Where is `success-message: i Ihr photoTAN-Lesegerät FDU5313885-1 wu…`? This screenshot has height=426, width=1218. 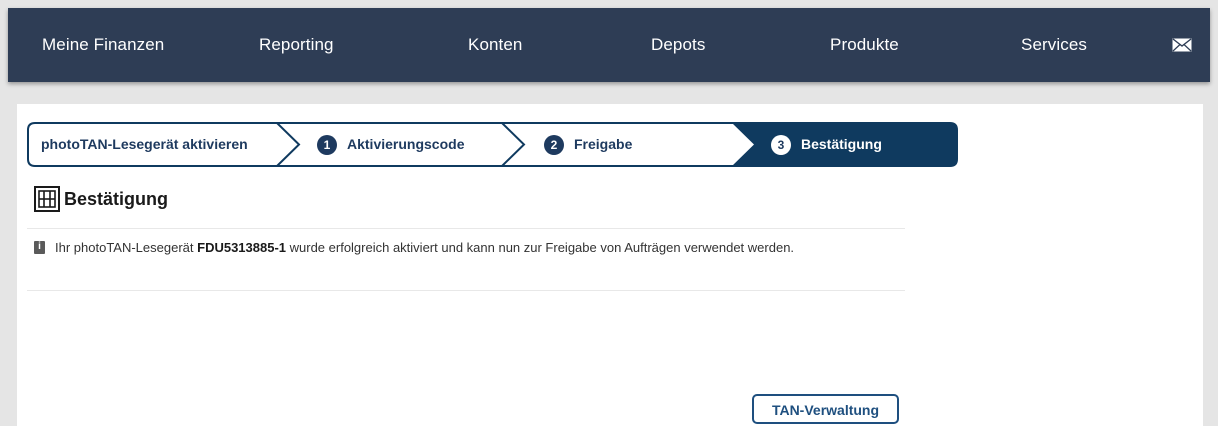 success-message: i Ihr photoTAN-Lesegerät FDU5313885-1 wu… is located at coordinates (469, 248).